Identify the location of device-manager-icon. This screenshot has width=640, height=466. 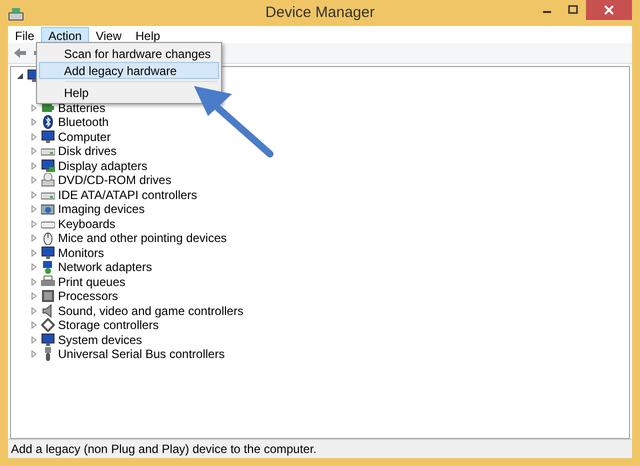
(16, 14).